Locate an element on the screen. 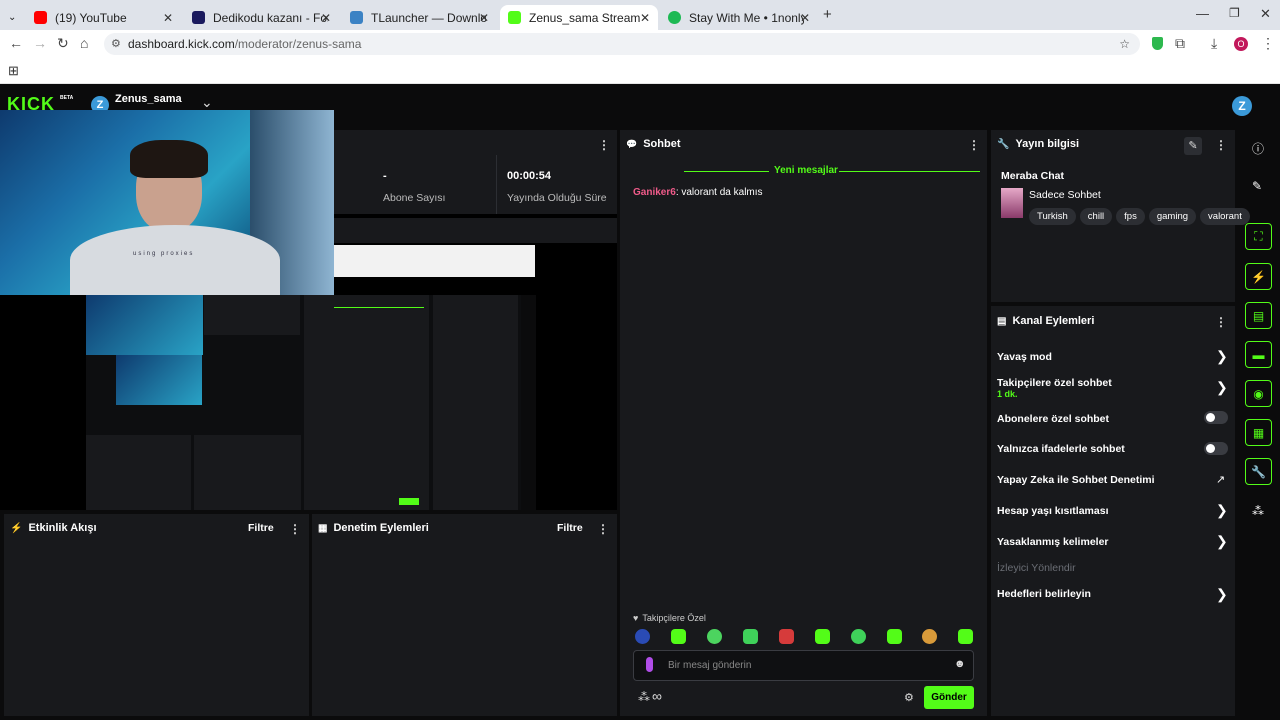 Image resolution: width=1280 pixels, height=720 pixels. tab-kick-dashboard: Zenus_sama Stream - Kick Dash ✕ is located at coordinates (579, 17).